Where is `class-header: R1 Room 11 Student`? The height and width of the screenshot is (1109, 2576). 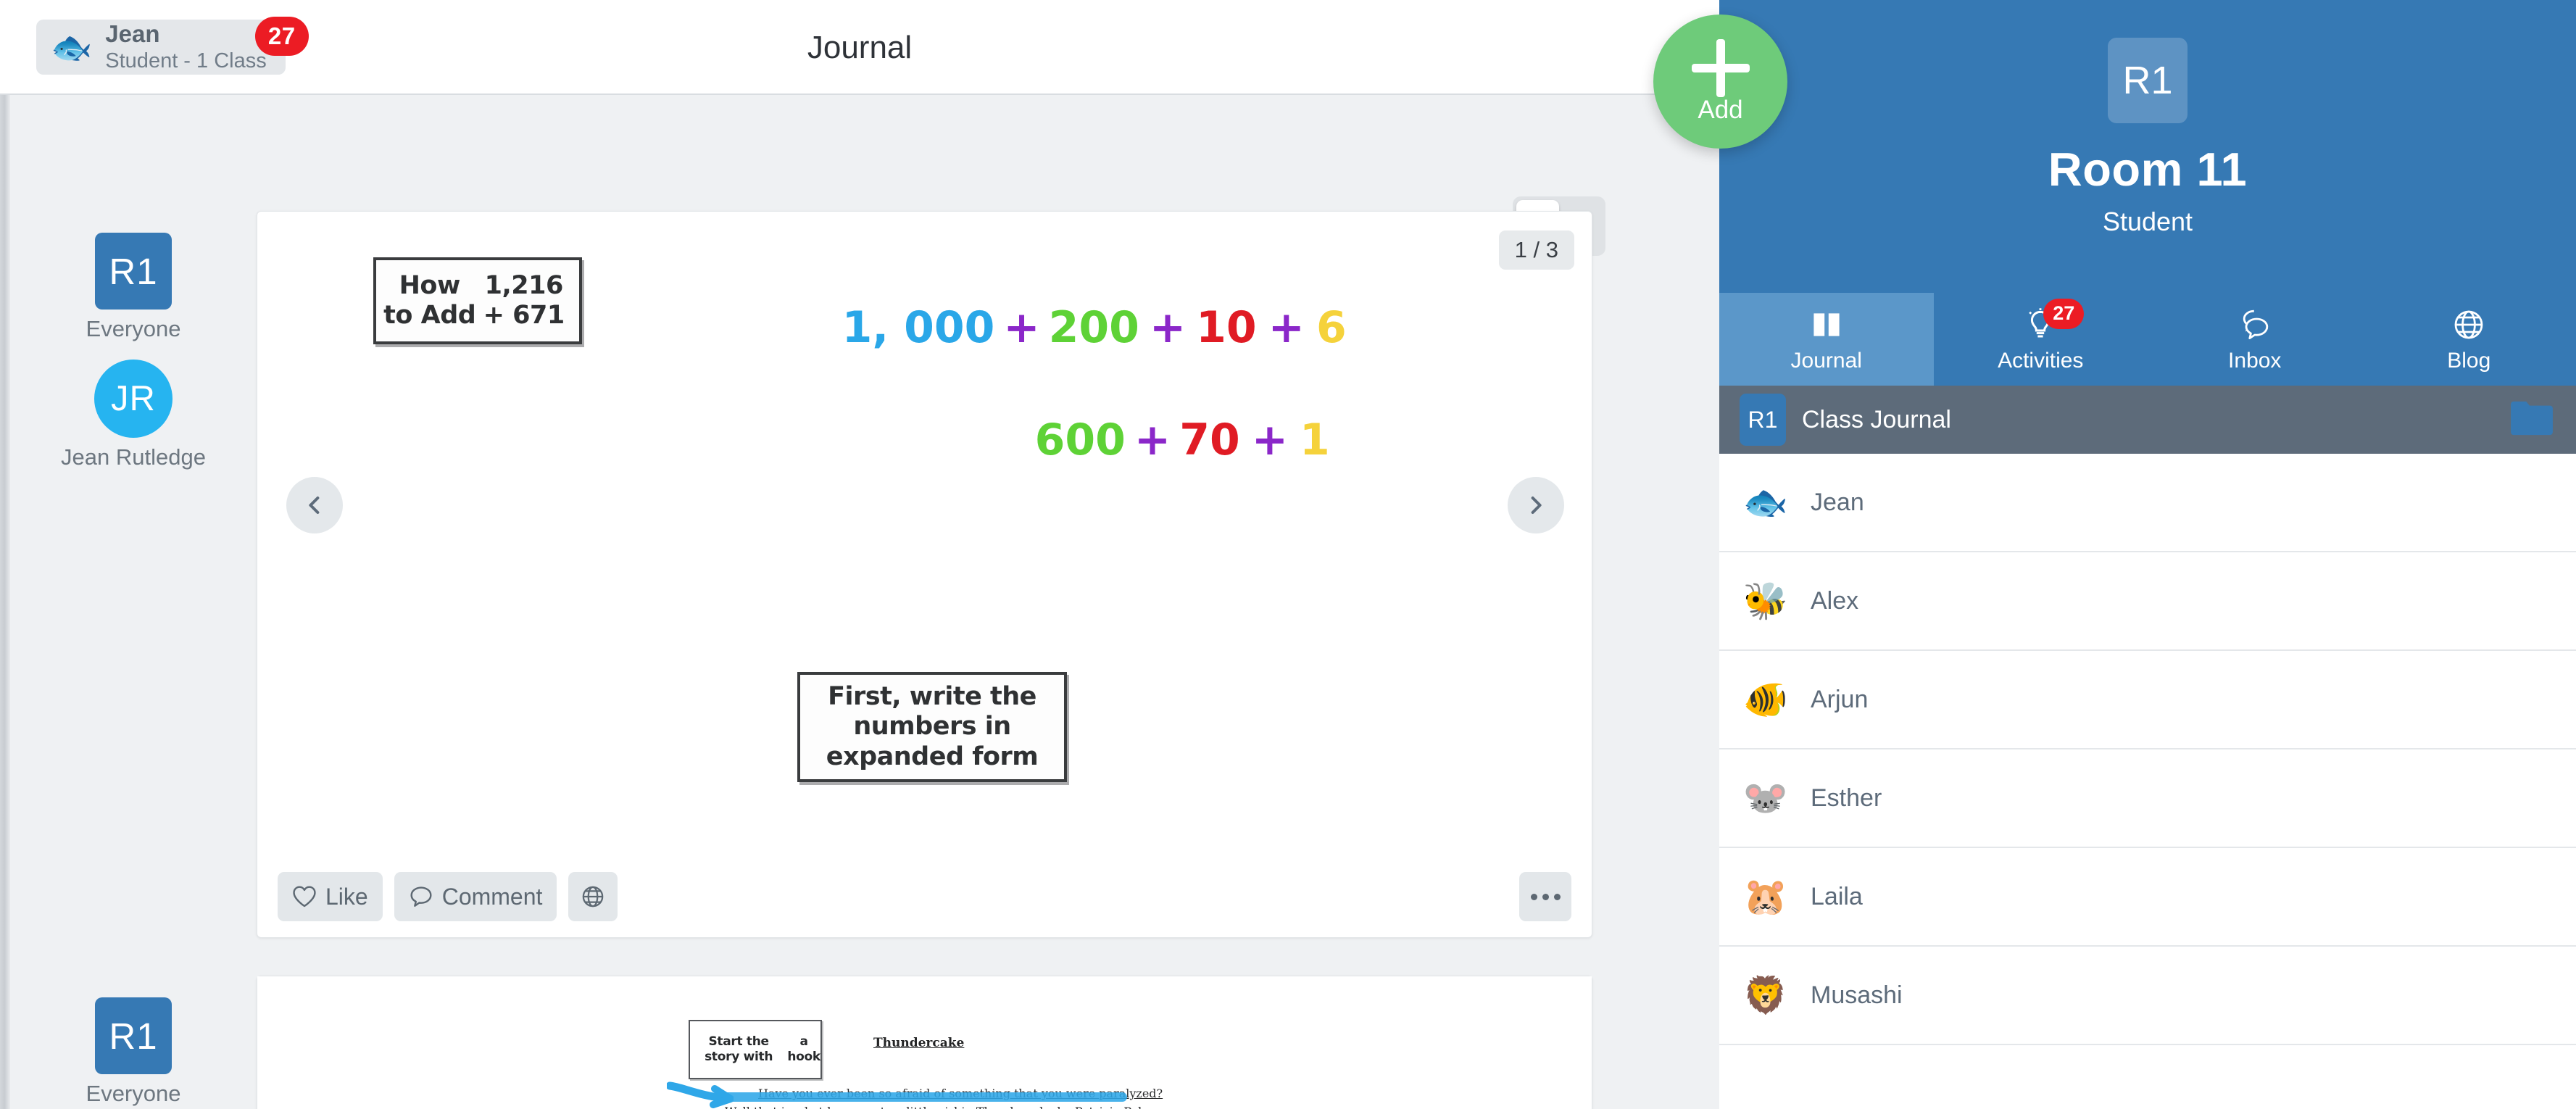 class-header: R1 Room 11 Student is located at coordinates (2147, 146).